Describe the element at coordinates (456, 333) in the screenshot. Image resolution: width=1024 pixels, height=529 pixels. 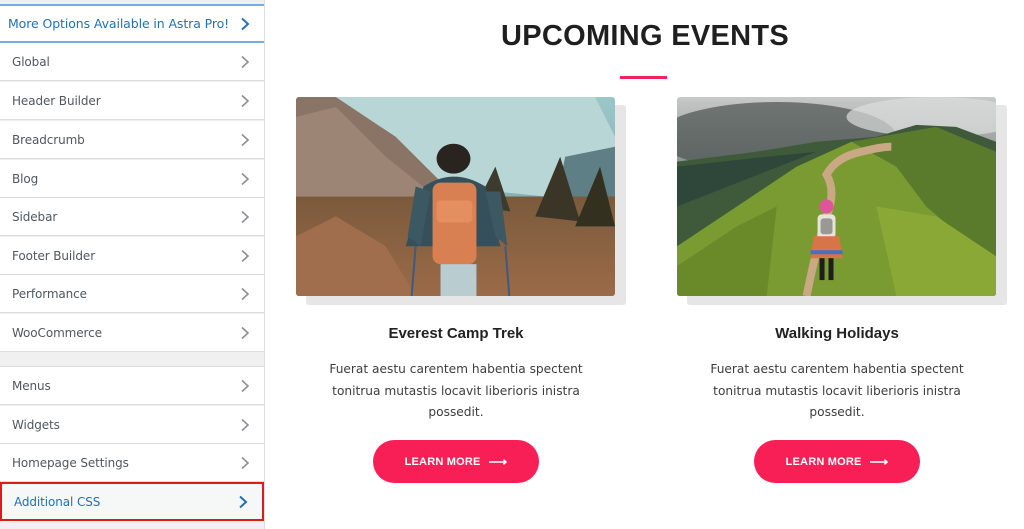
I see `event-title: Everest Camp Trek` at that location.